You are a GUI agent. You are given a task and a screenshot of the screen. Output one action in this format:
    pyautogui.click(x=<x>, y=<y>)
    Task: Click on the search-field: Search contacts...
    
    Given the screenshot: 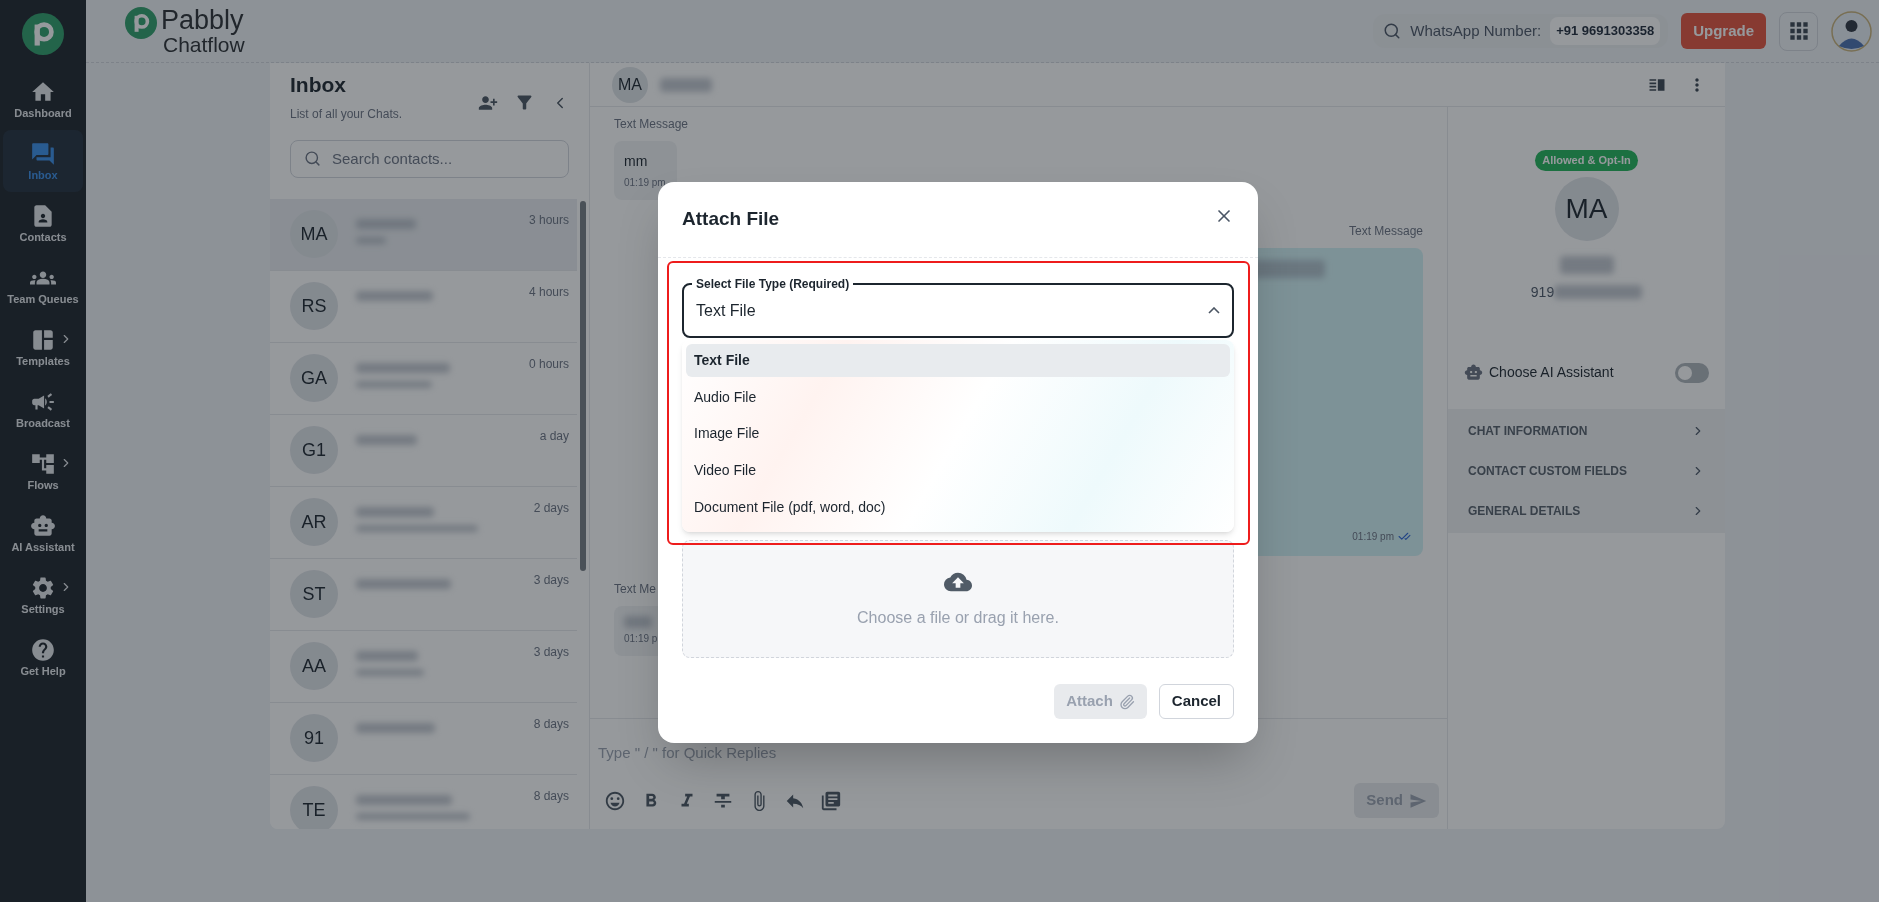 What is the action you would take?
    pyautogui.click(x=429, y=158)
    